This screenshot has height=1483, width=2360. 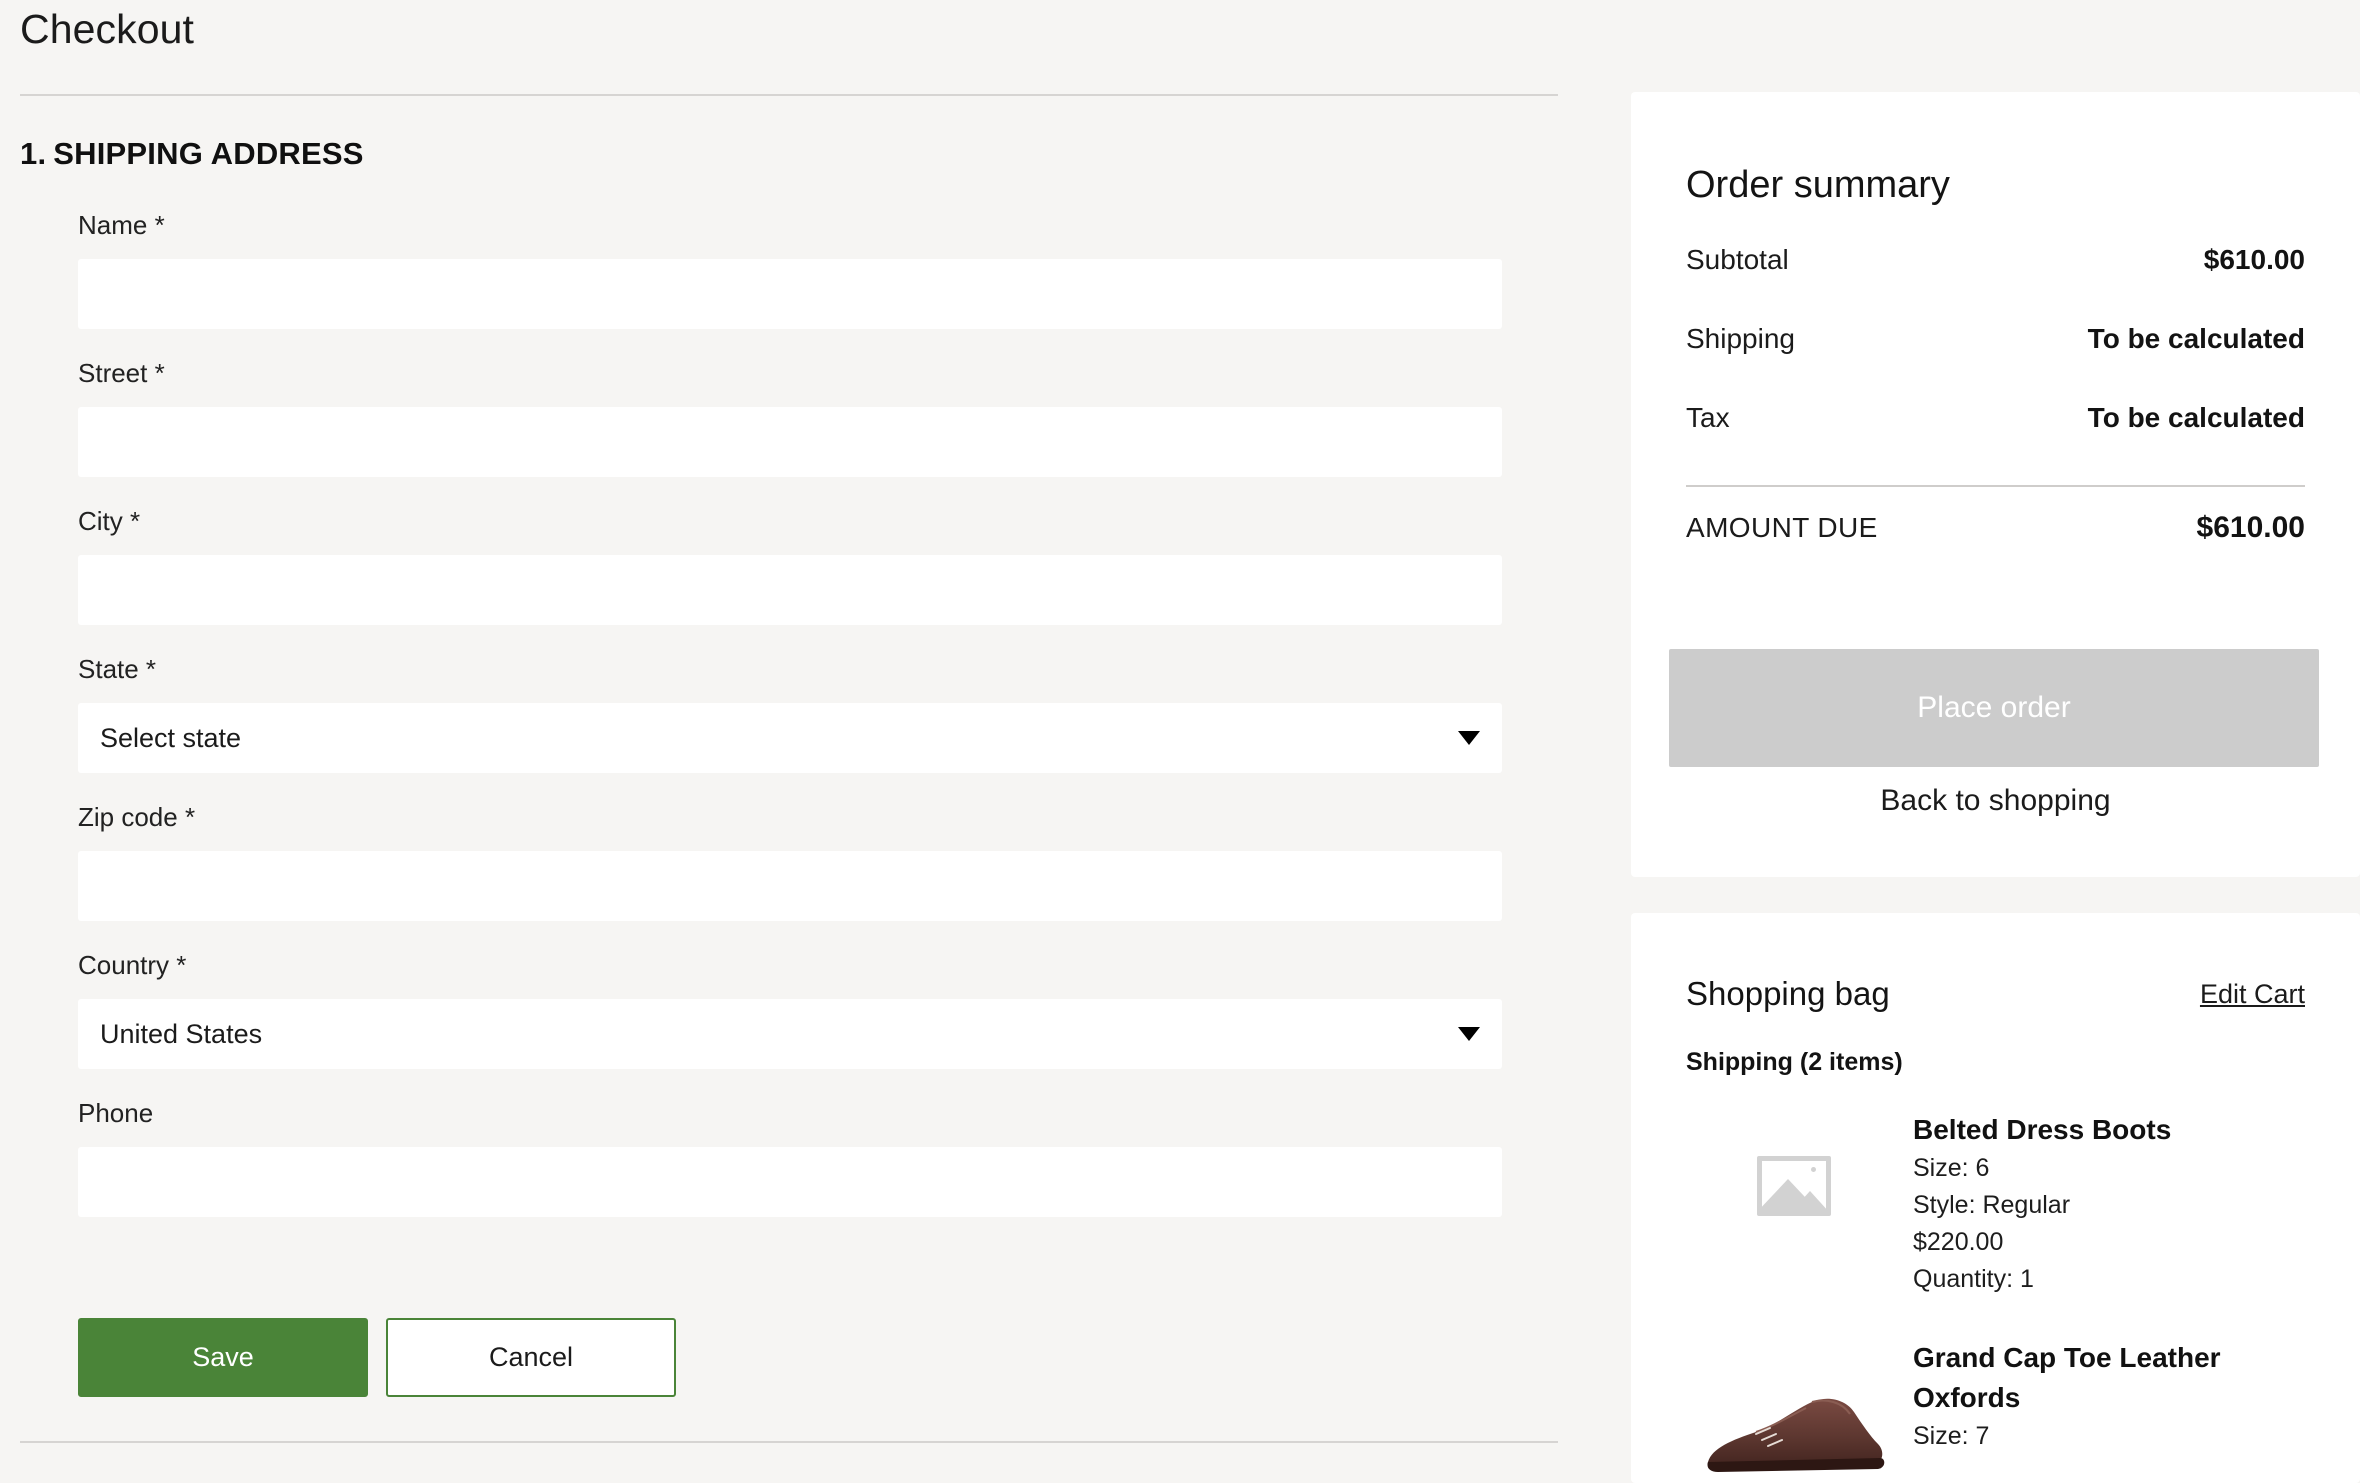 What do you see at coordinates (1737, 259) in the screenshot?
I see `summary-label-subtotal: Subtotal` at bounding box center [1737, 259].